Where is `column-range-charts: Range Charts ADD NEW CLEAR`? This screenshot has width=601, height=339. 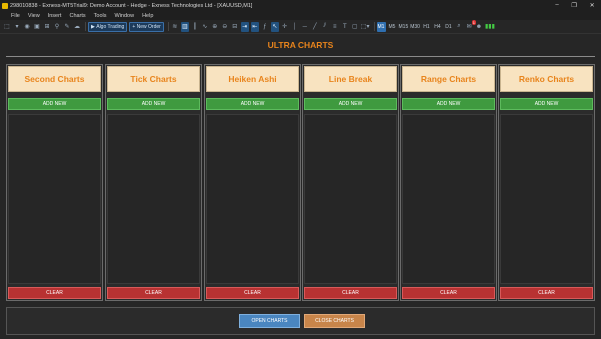 column-range-charts: Range Charts ADD NEW CLEAR is located at coordinates (448, 182).